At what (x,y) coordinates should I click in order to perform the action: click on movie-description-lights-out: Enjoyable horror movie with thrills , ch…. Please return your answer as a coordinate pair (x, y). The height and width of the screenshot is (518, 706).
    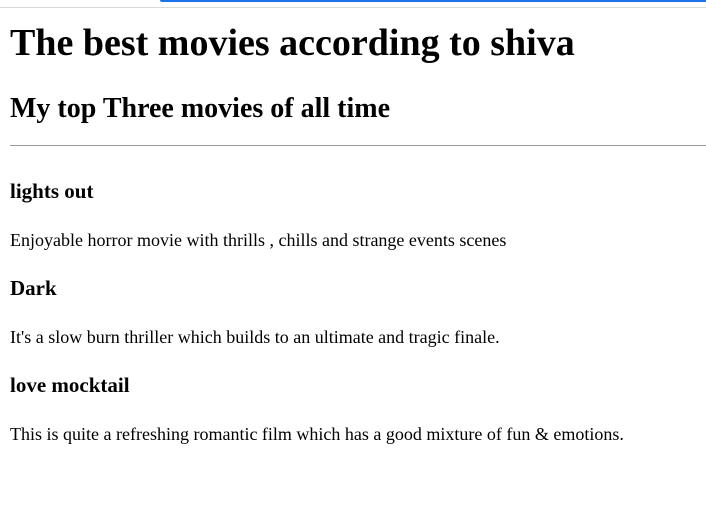
    Looking at the image, I should click on (258, 240).